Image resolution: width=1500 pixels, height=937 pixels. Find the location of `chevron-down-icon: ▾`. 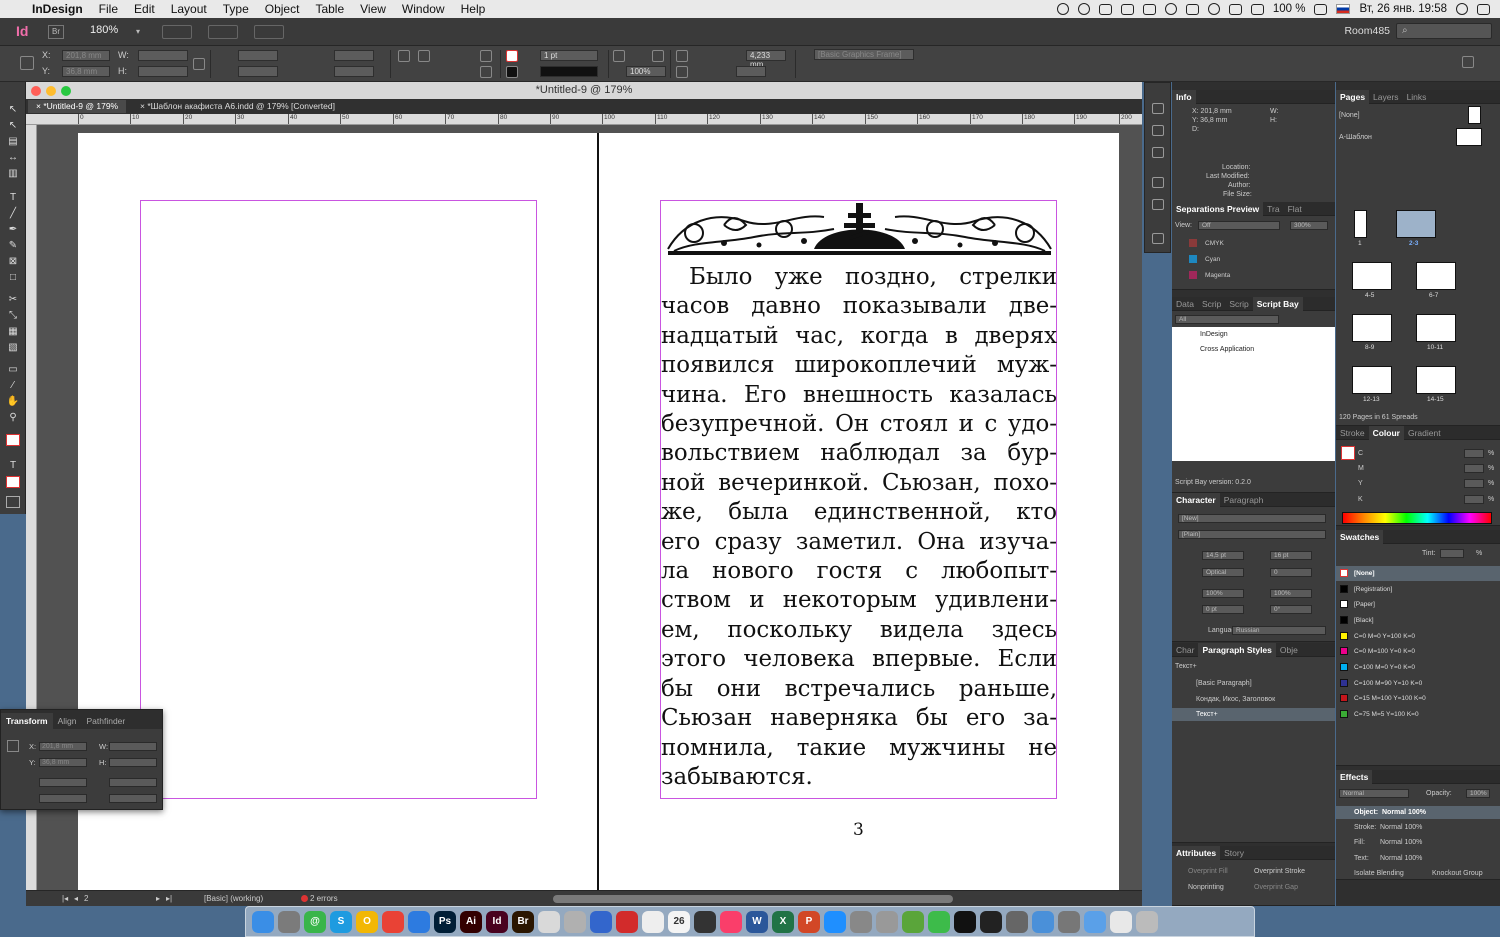

chevron-down-icon: ▾ is located at coordinates (138, 31).